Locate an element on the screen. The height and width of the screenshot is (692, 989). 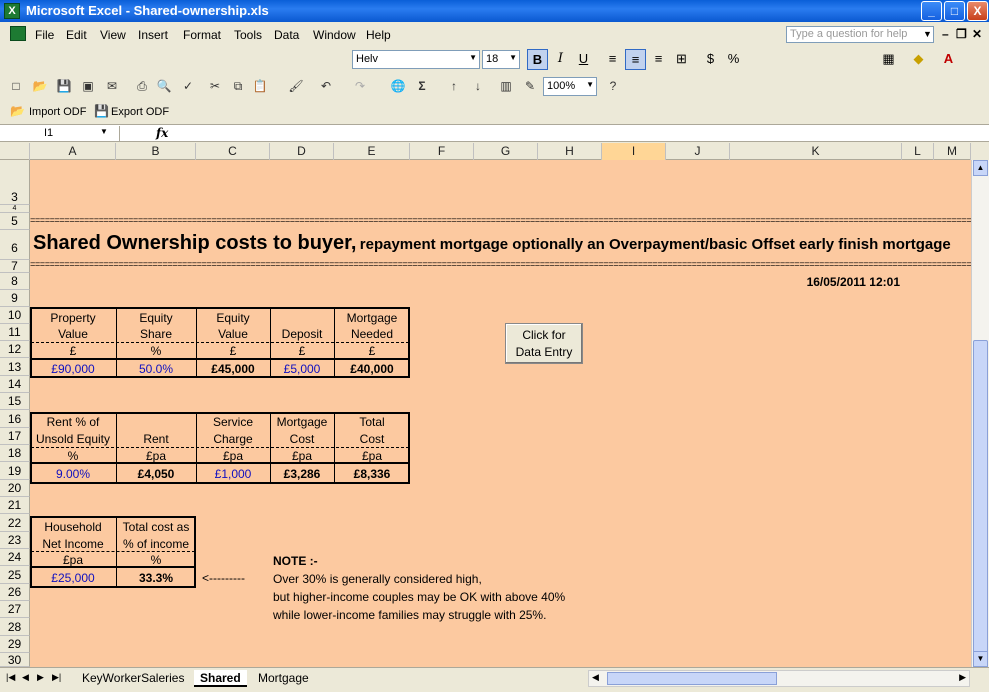
percent-button: % is located at coordinates (733, 59).